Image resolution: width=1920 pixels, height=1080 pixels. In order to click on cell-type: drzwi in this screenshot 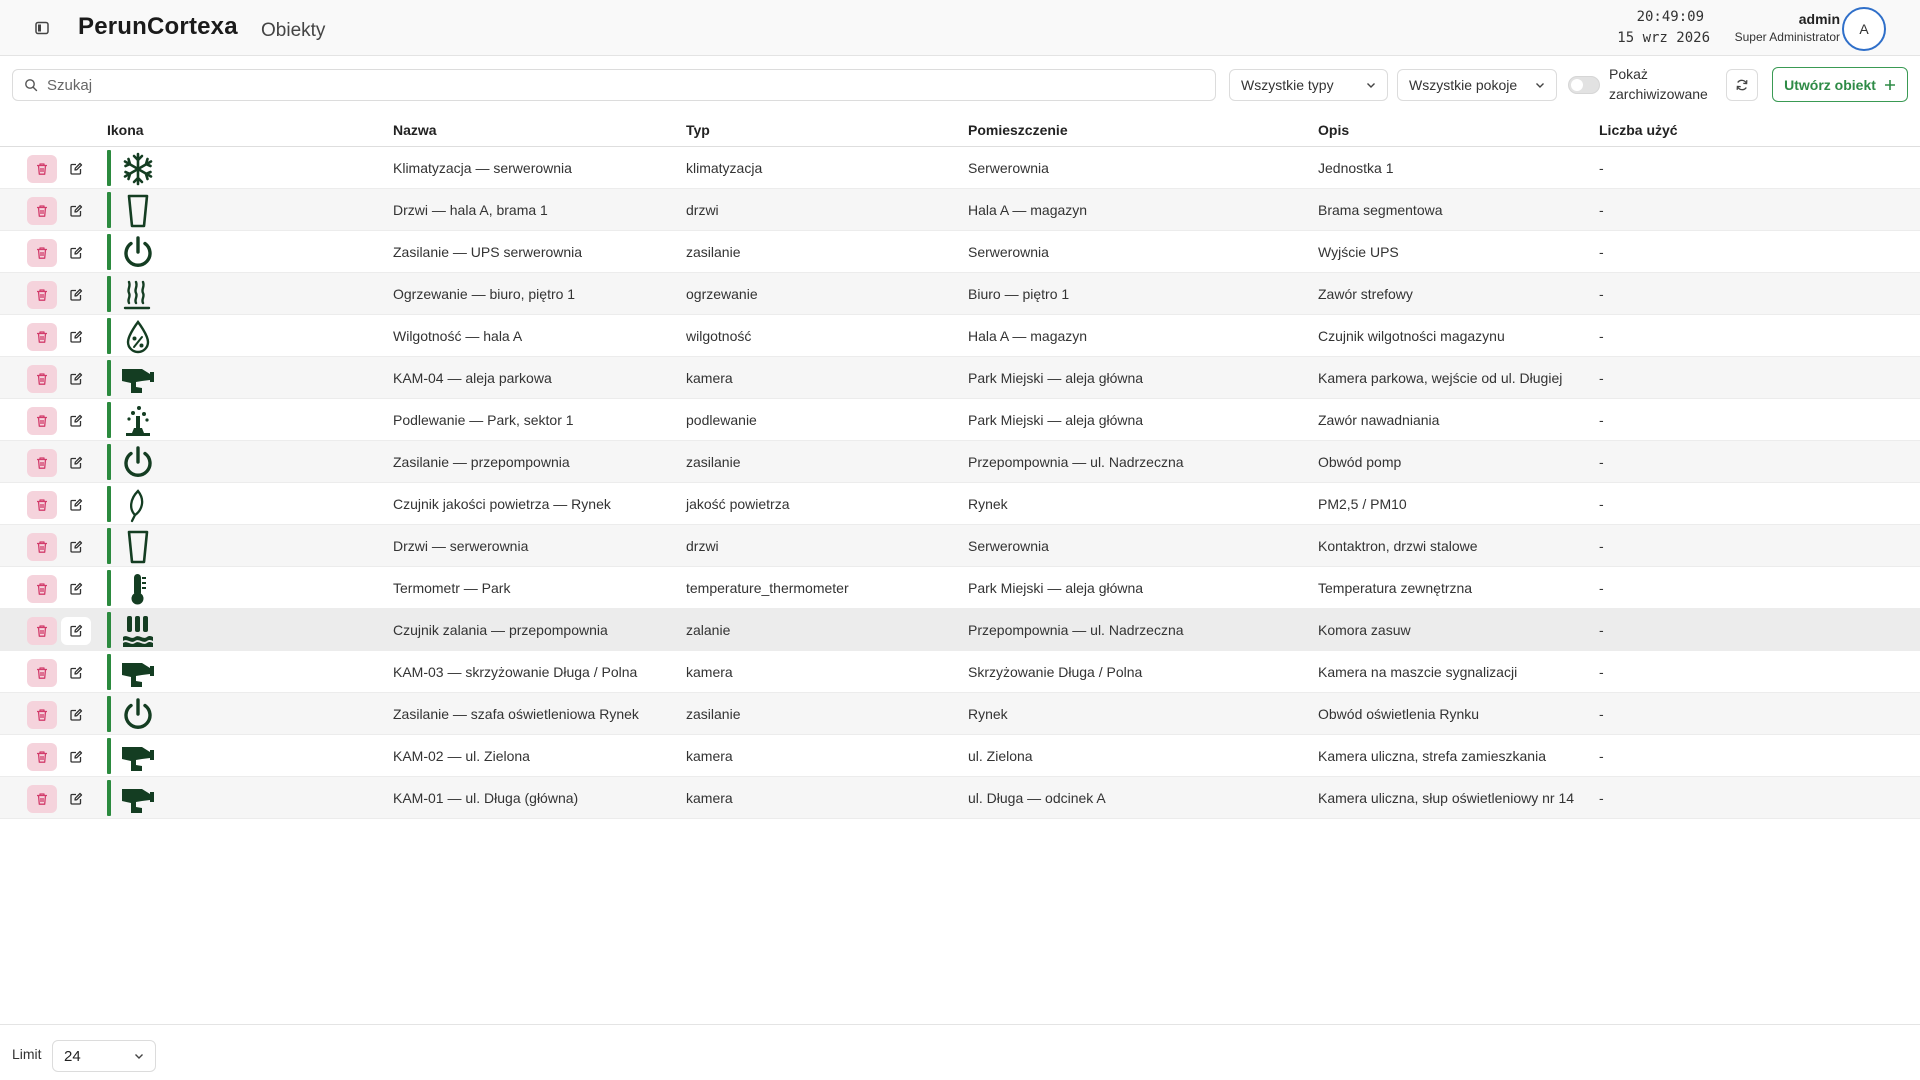, I will do `click(702, 210)`.